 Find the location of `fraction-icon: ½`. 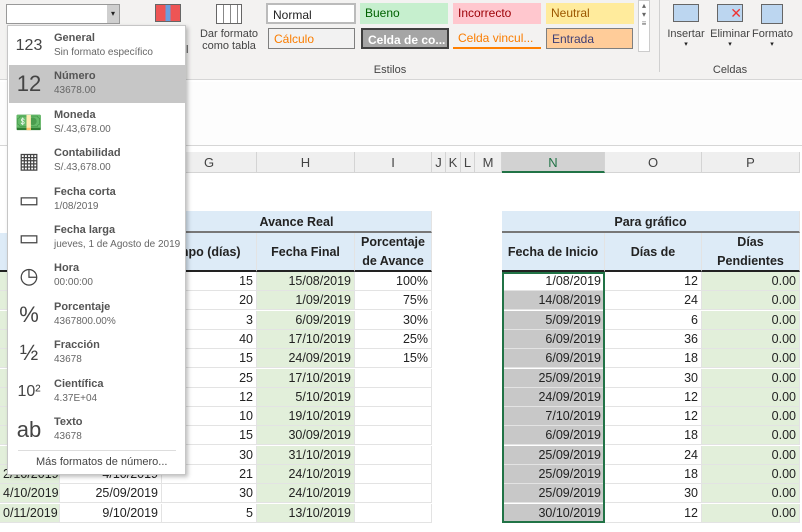

fraction-icon: ½ is located at coordinates (29, 353).